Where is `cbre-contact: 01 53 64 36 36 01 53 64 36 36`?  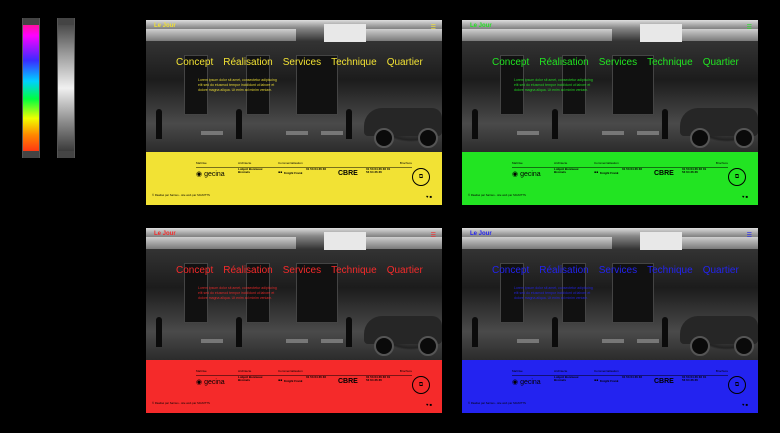 cbre-contact: 01 53 64 36 36 01 53 64 36 36 is located at coordinates (694, 379).